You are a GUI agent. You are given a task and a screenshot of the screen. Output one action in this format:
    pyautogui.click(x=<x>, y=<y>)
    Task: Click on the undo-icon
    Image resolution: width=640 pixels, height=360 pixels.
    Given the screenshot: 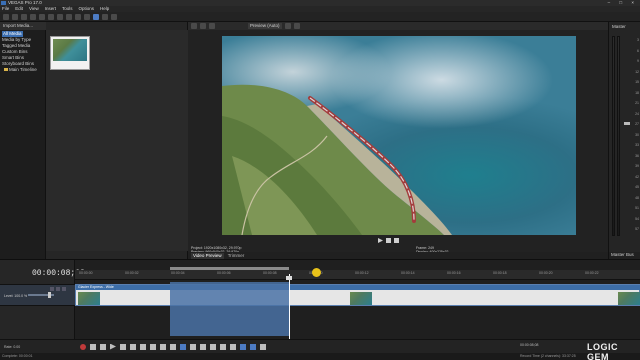 What is the action you would take?
    pyautogui.click(x=78, y=16)
    